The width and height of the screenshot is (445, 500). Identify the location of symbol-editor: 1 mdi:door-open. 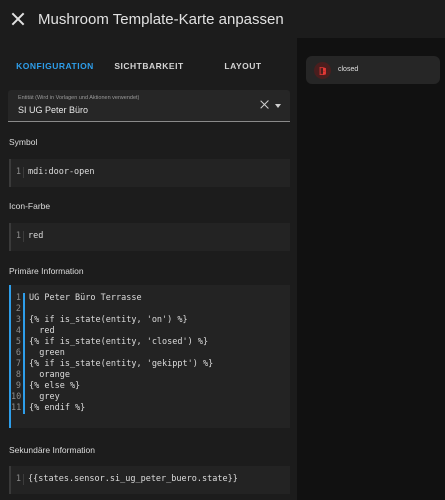
(149, 173).